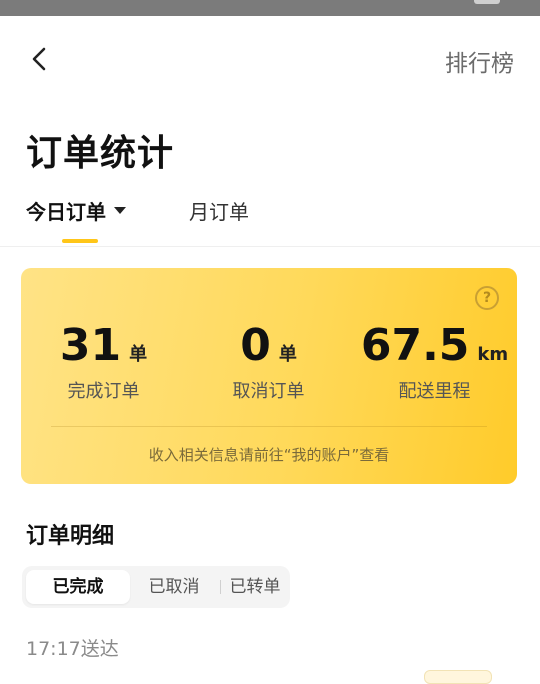 Image resolution: width=540 pixels, height=684 pixels. What do you see at coordinates (255, 345) in the screenshot?
I see `cancelled-orders-value: 0` at bounding box center [255, 345].